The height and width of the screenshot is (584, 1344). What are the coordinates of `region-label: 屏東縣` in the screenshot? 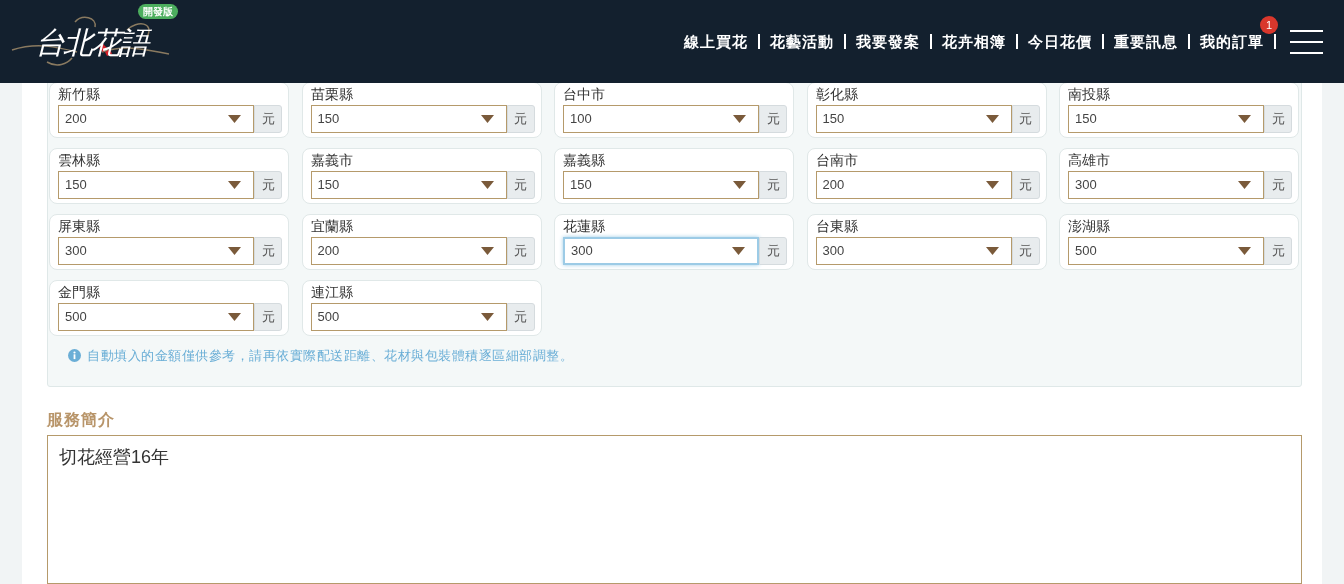 It's located at (79, 226).